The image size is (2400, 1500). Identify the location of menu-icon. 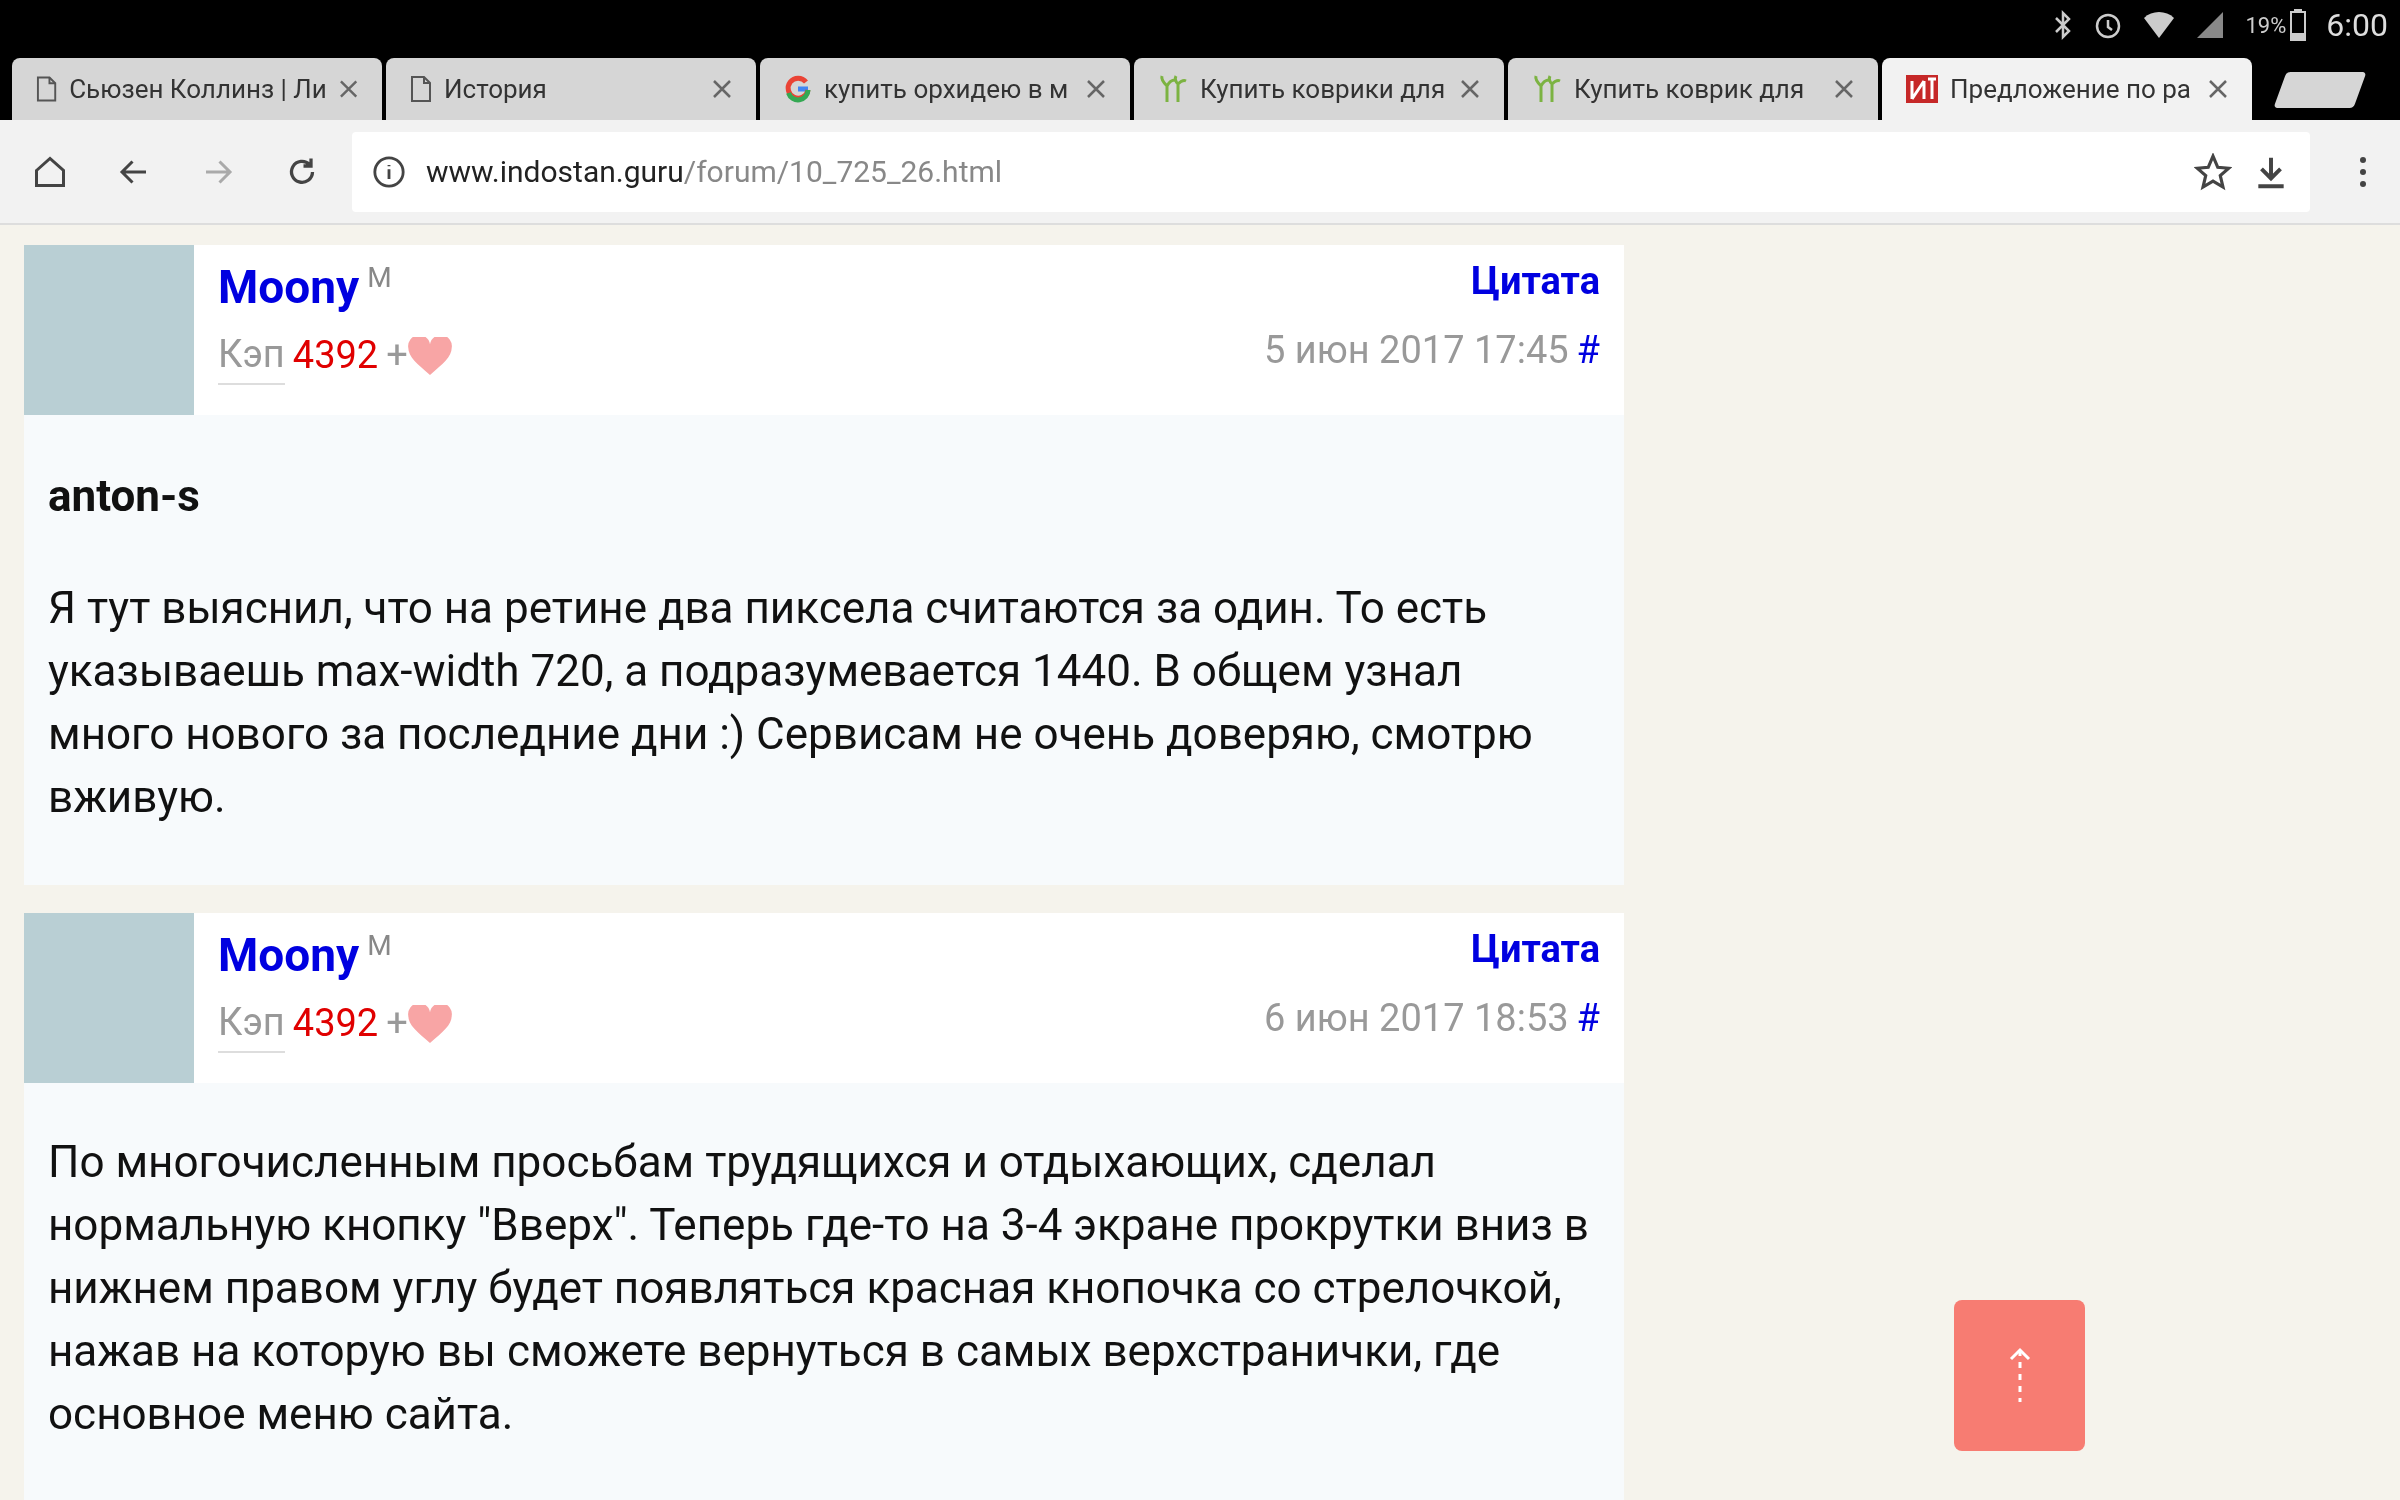
(2363, 171).